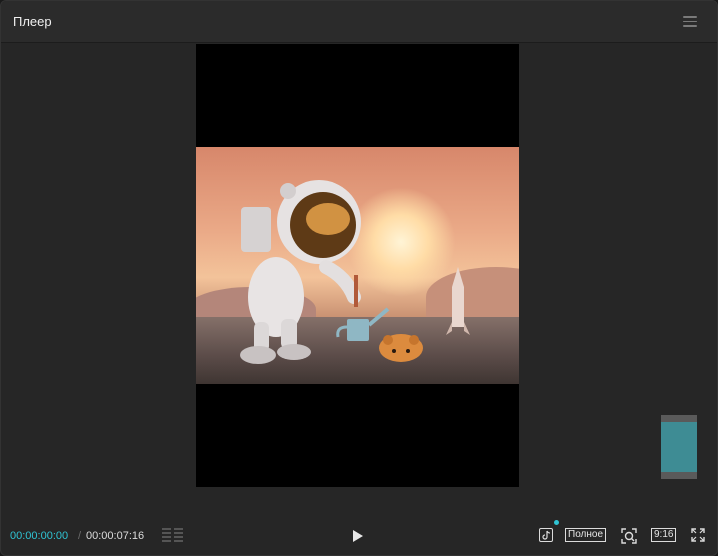 The image size is (718, 556). I want to click on fullscreen-icon, so click(698, 535).